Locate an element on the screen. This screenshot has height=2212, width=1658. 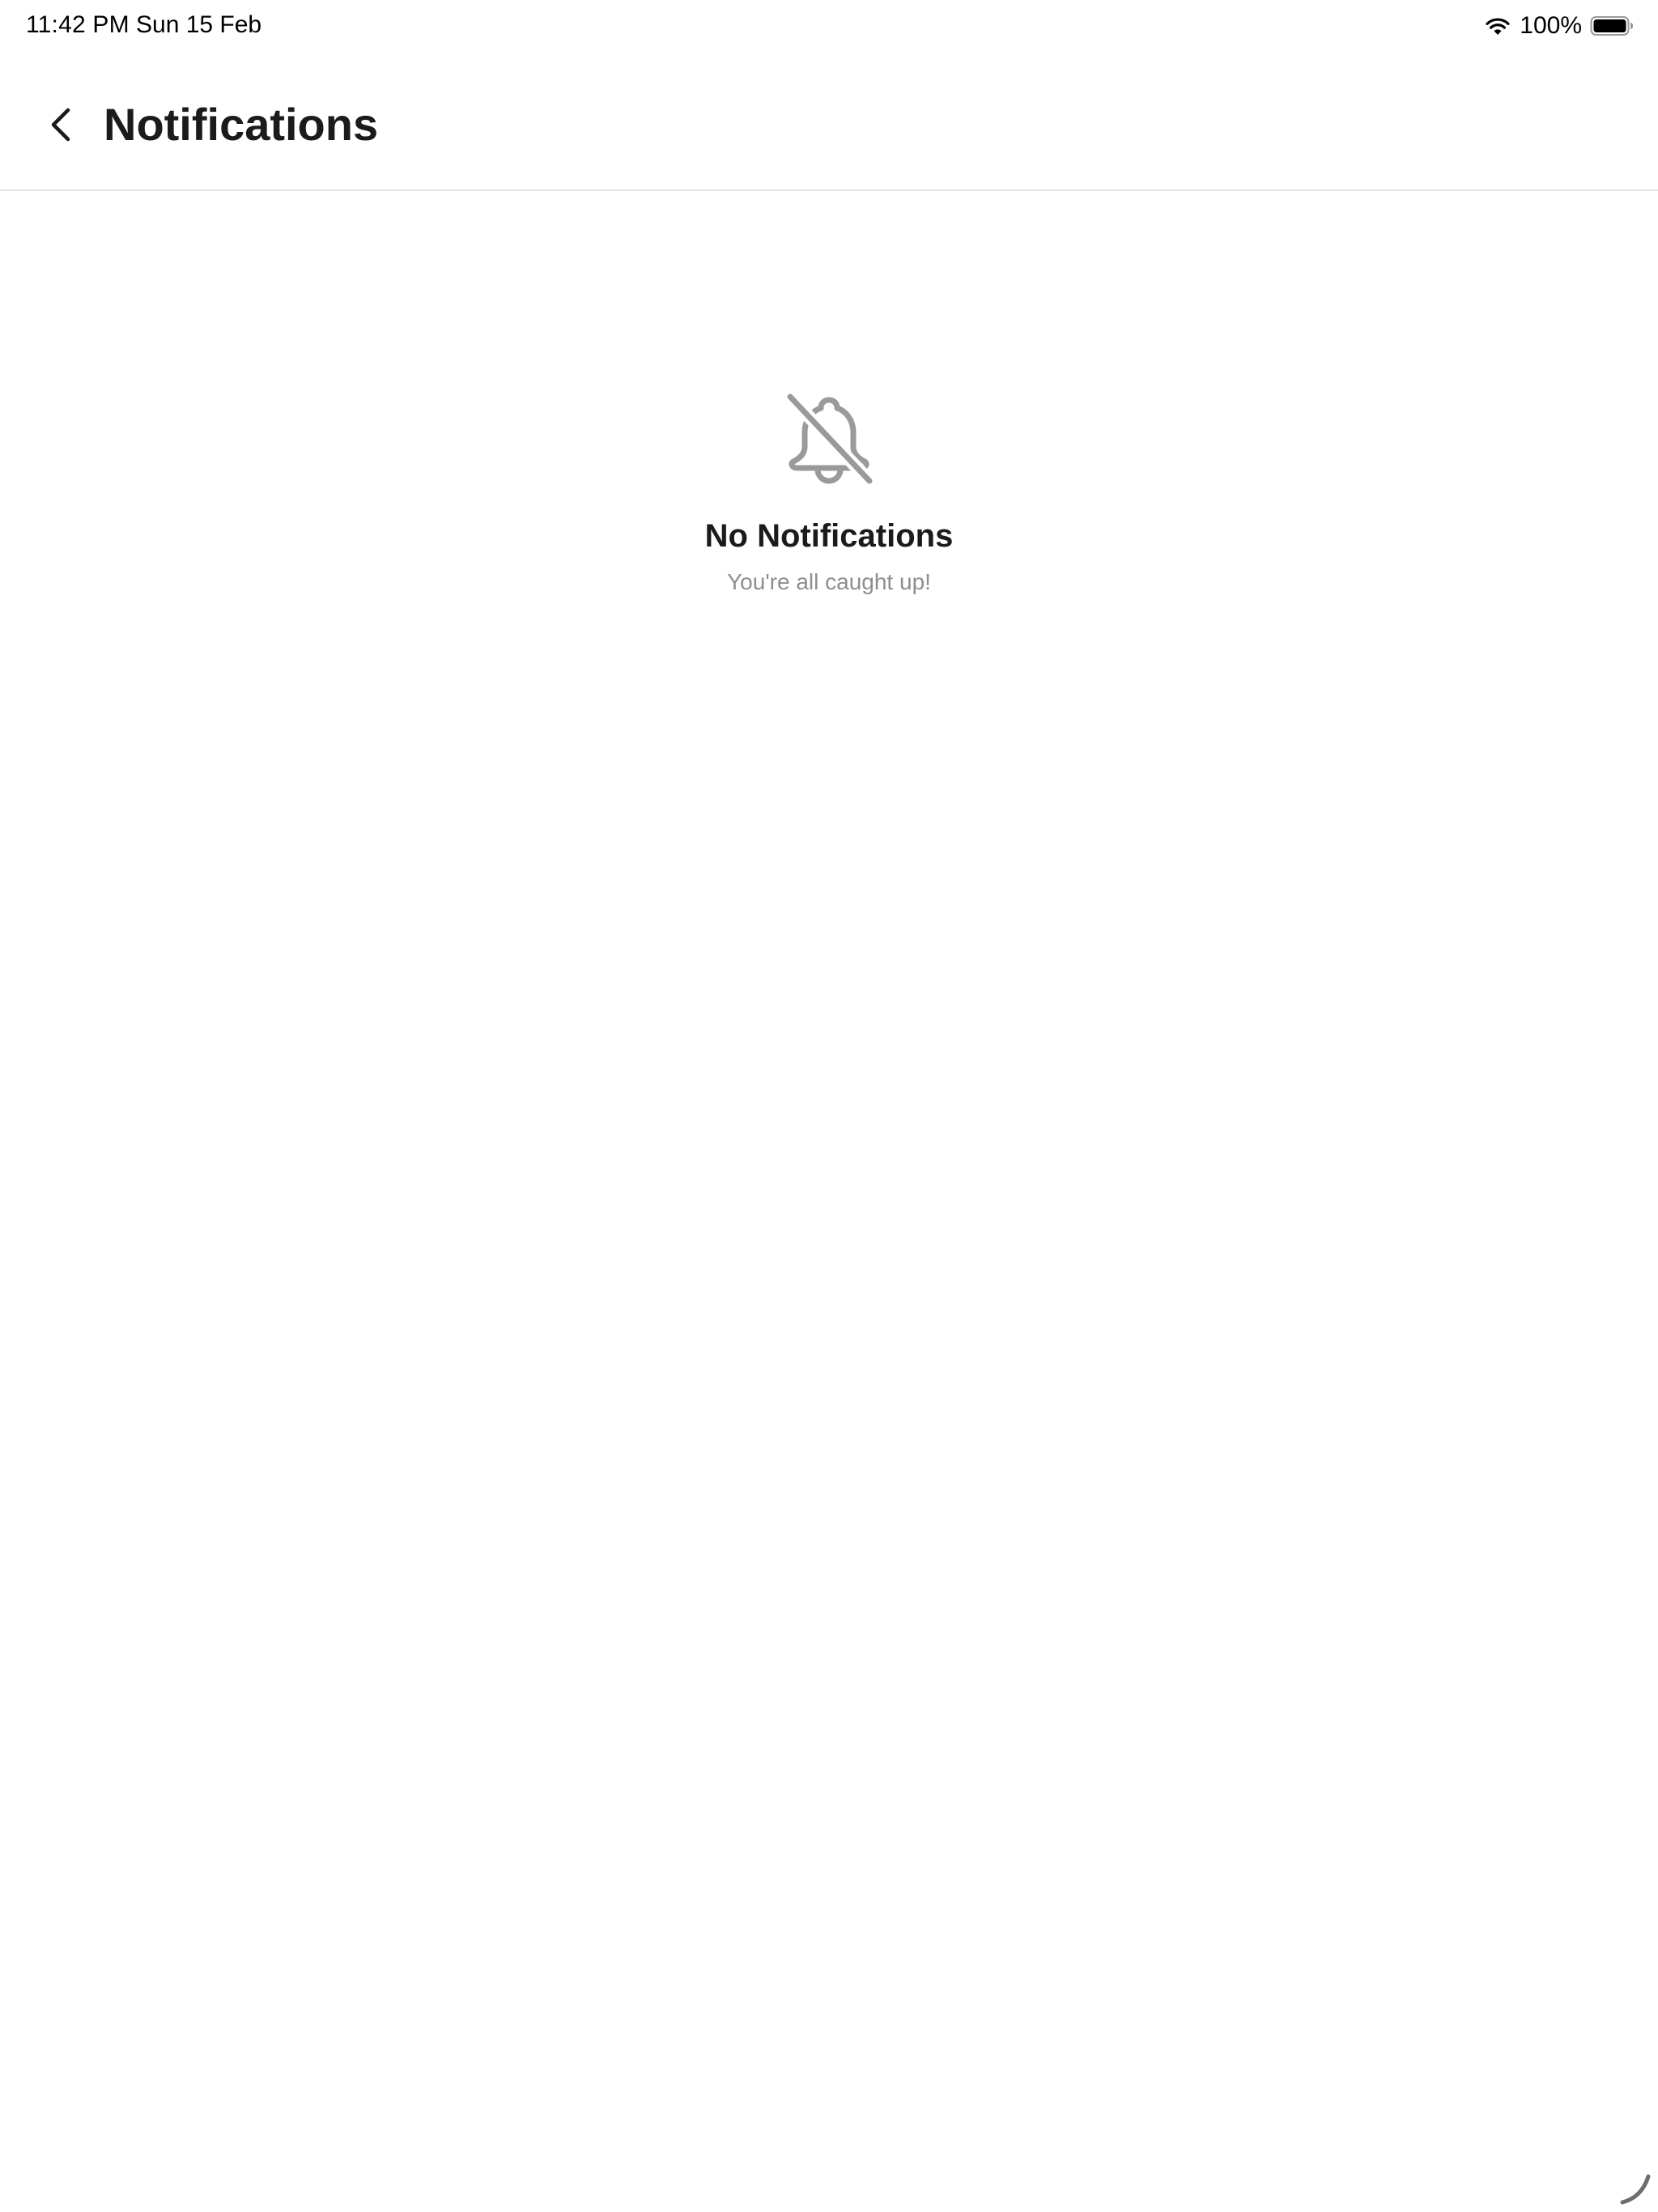
status-time: 11:42 PM is located at coordinates (78, 25).